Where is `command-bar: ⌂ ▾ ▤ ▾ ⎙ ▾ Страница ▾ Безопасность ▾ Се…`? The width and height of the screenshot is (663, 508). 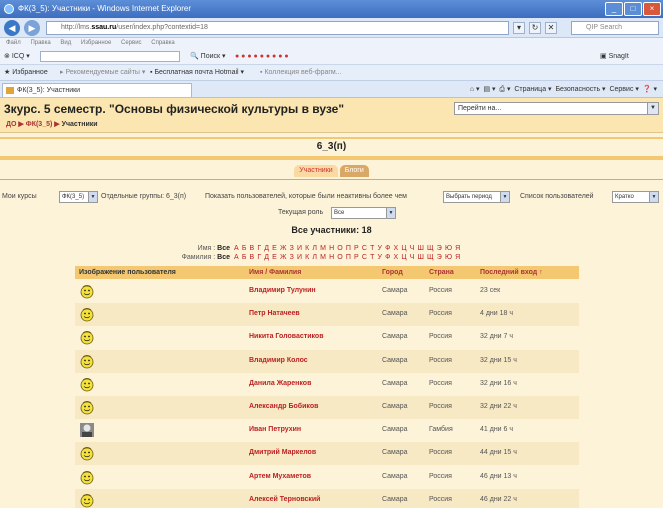 command-bar: ⌂ ▾ ▤ ▾ ⎙ ▾ Страница ▾ Безопасность ▾ Се… is located at coordinates (563, 89).